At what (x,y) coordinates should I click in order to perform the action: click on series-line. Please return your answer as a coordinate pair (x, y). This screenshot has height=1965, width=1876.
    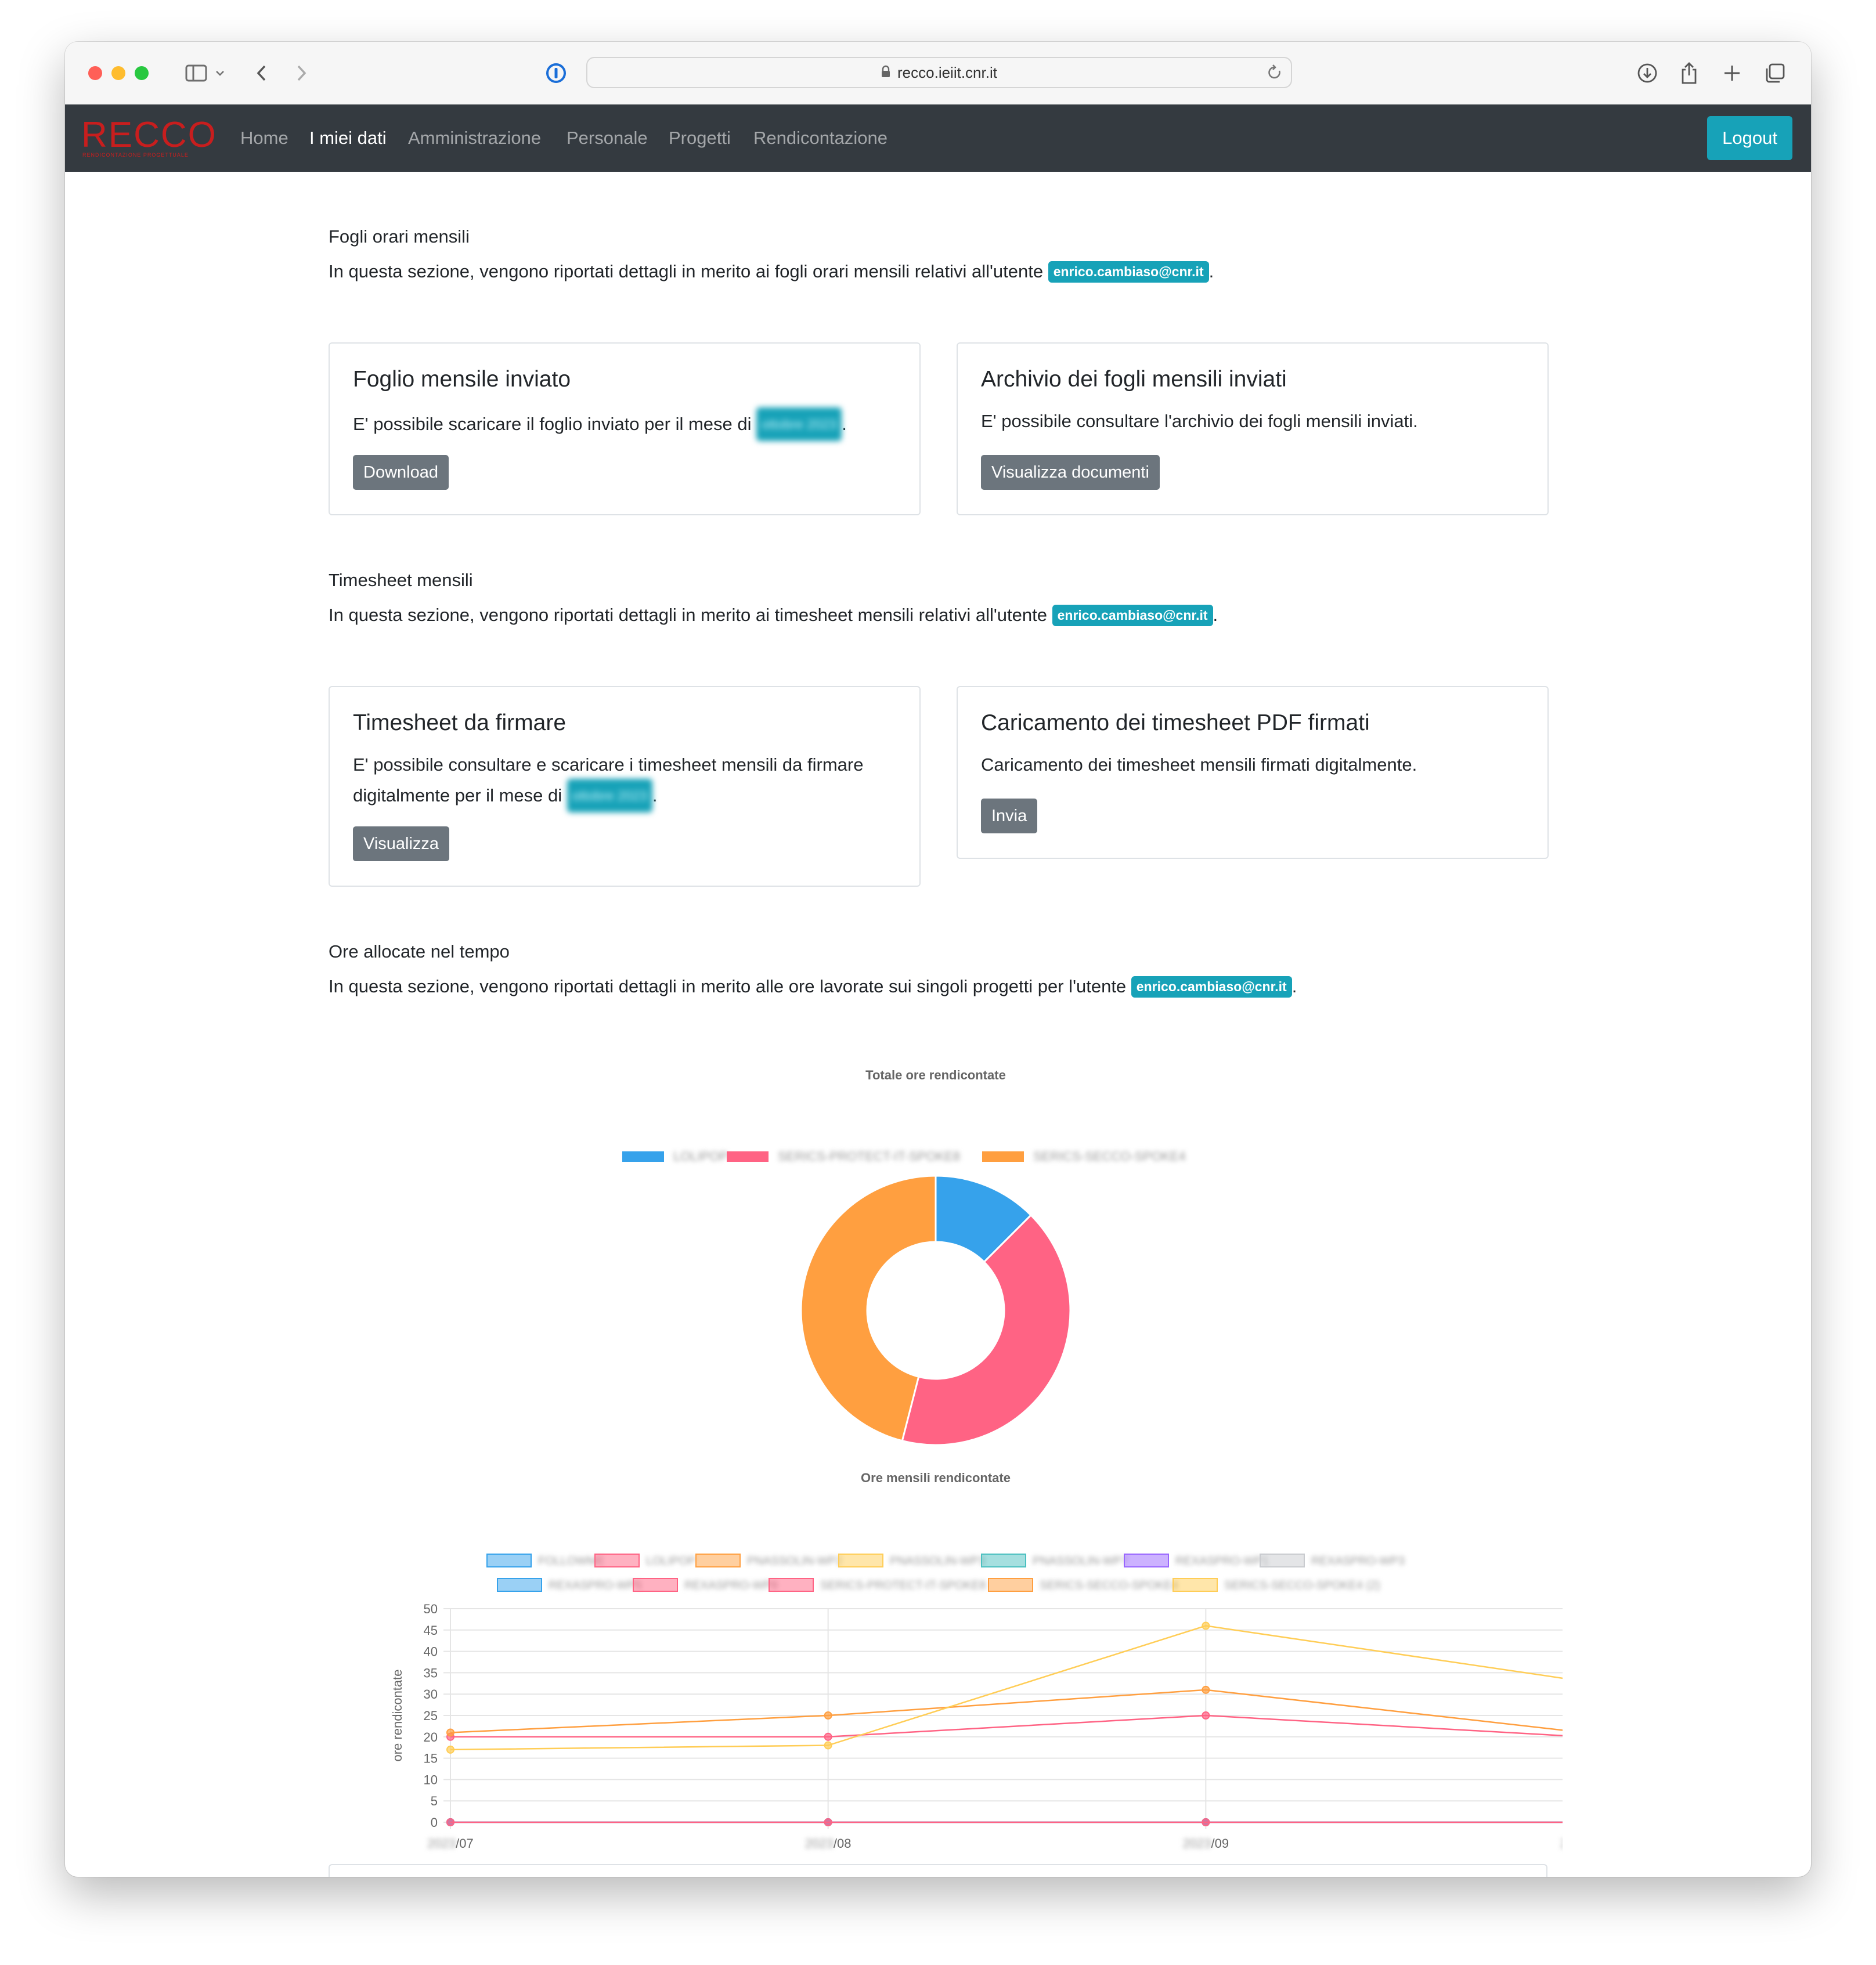
    Looking at the image, I should click on (1006, 1688).